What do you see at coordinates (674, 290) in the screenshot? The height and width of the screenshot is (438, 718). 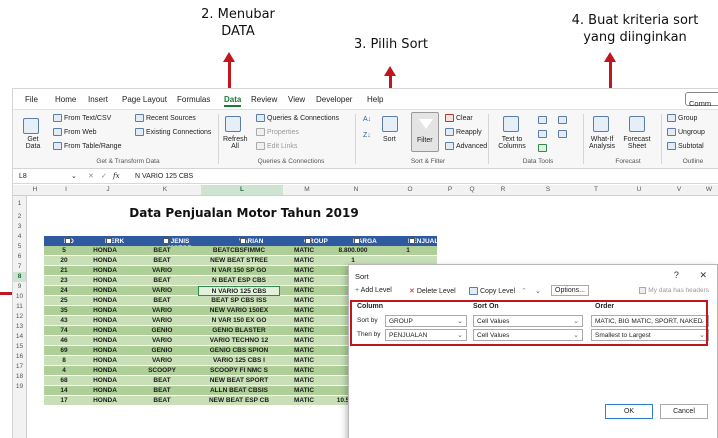 I see `my-data-headers-checkbox: My data has headers` at bounding box center [674, 290].